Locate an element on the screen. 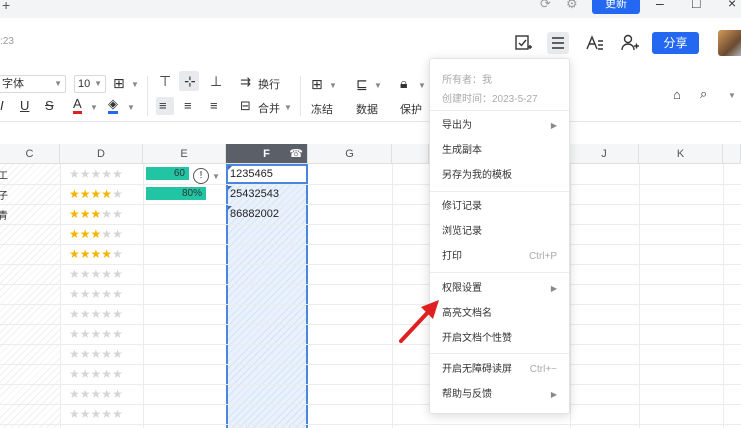 Image resolution: width=741 pixels, height=428 pixels. format-painter-icon: ⌂ is located at coordinates (677, 94).